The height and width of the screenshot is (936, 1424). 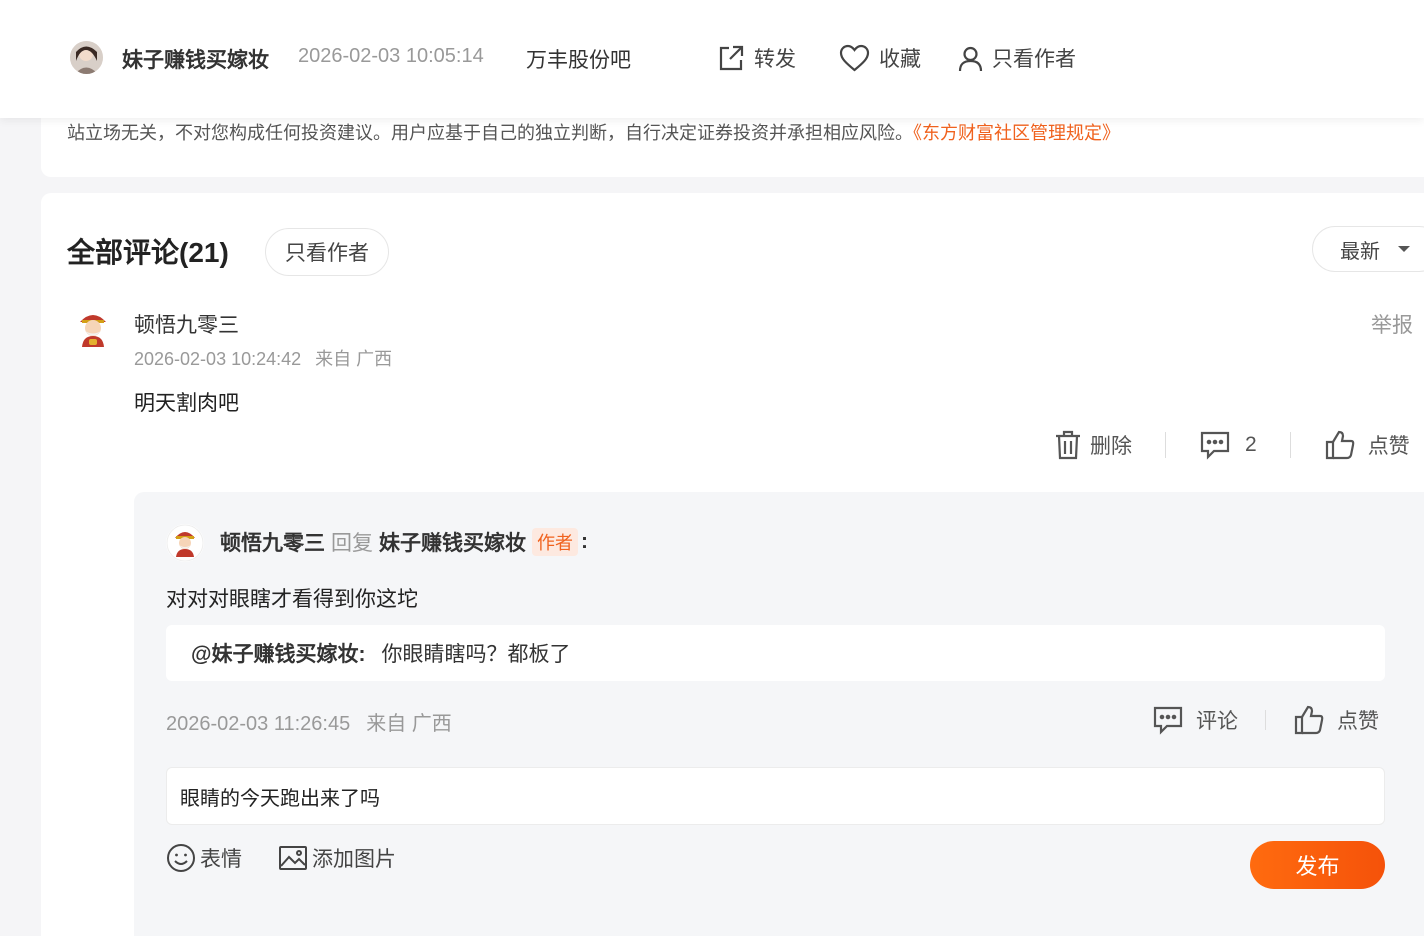 I want to click on image-icon, so click(x=293, y=858).